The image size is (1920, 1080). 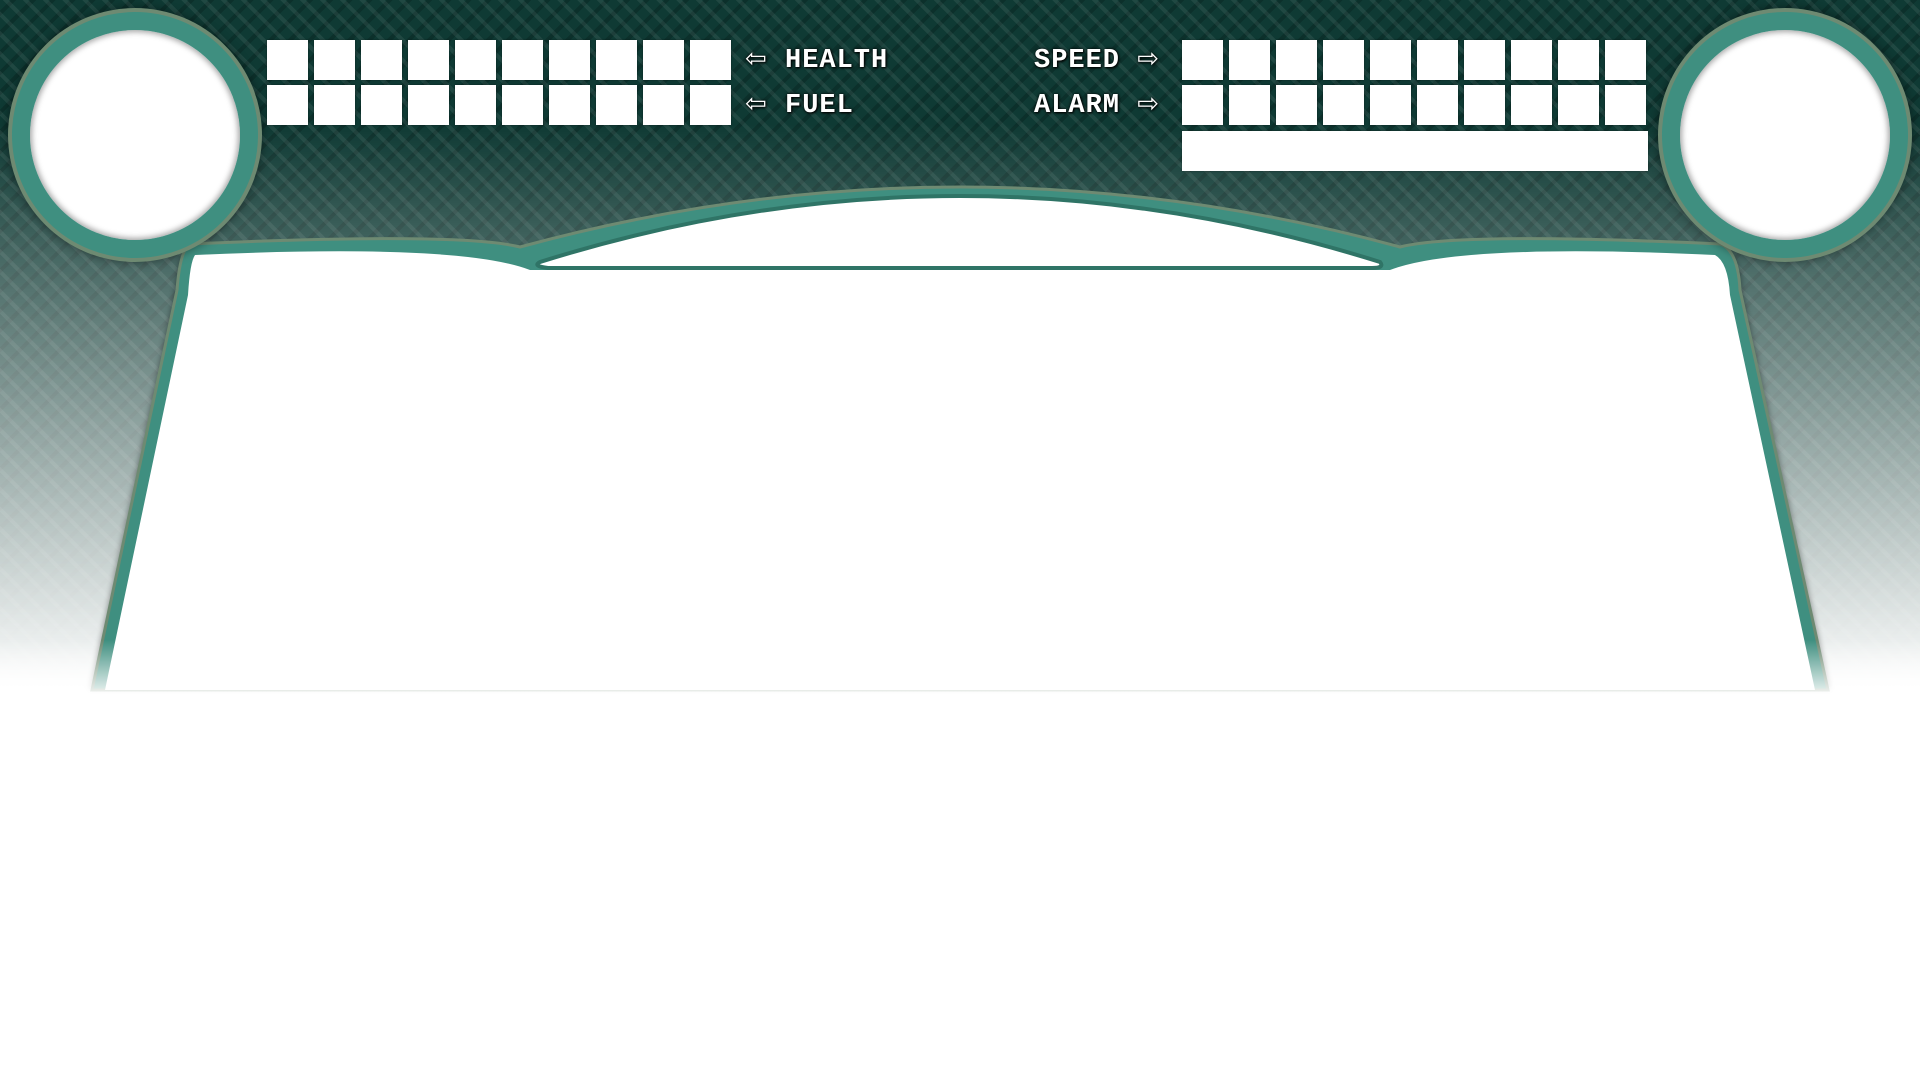 I want to click on health-label-text: HEALTH, so click(x=837, y=61).